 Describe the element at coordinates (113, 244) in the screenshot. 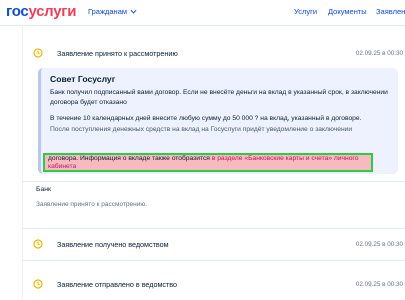

I see `status-text: Заявление получено ведомством` at that location.